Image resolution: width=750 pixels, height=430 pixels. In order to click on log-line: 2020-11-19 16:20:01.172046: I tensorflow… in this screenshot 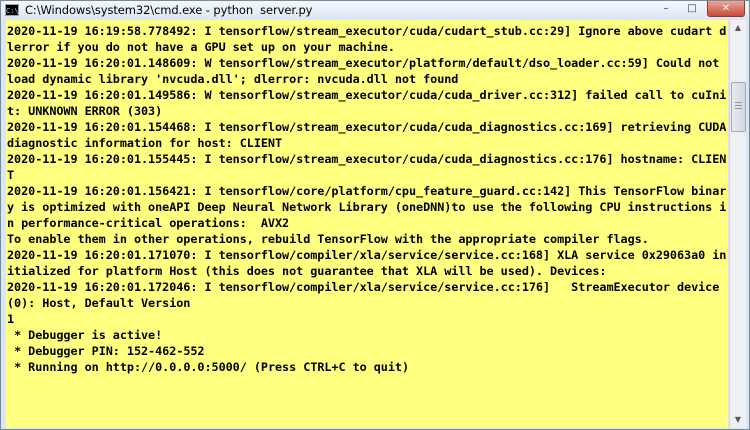, I will do `click(367, 295)`.